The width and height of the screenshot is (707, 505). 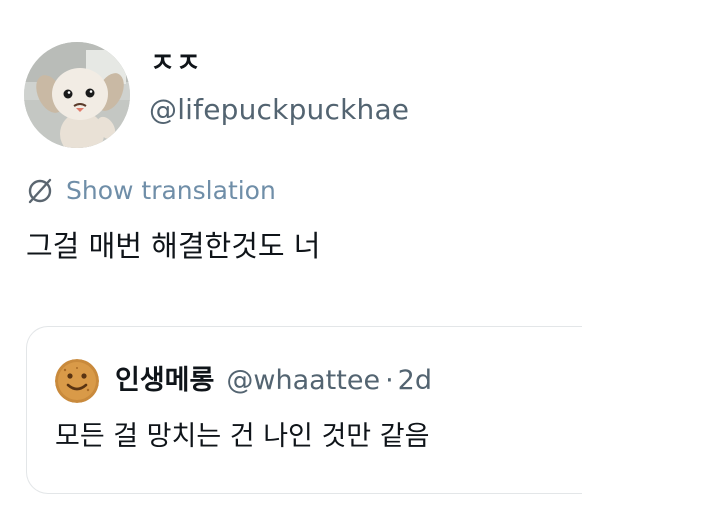 What do you see at coordinates (415, 381) in the screenshot?
I see `quote-timestamp: 2d` at bounding box center [415, 381].